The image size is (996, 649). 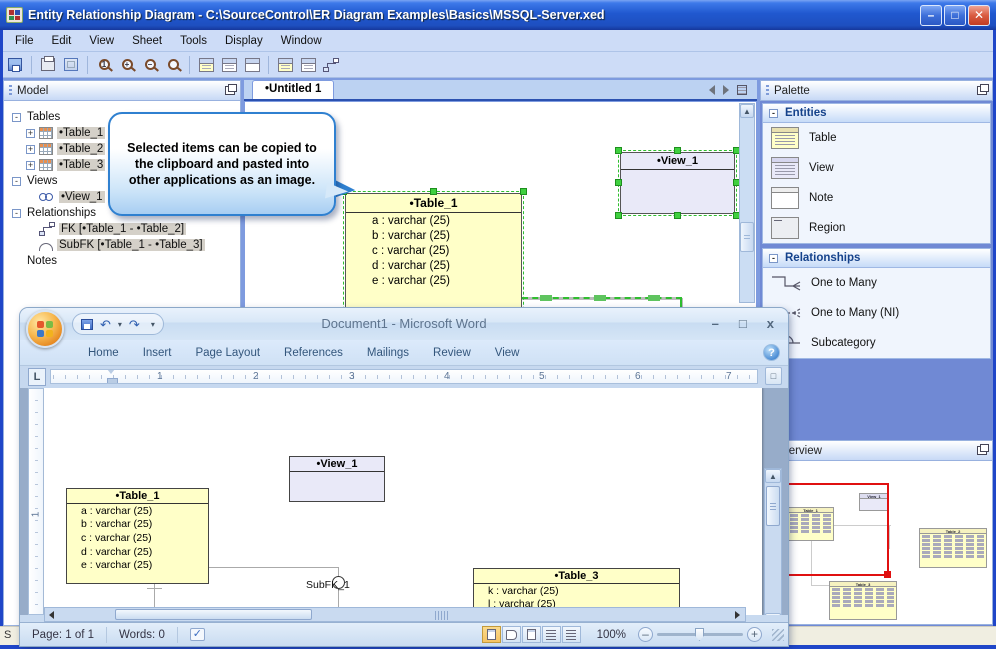 I want to click on scroll-down-icon: ▼, so click(x=773, y=614).